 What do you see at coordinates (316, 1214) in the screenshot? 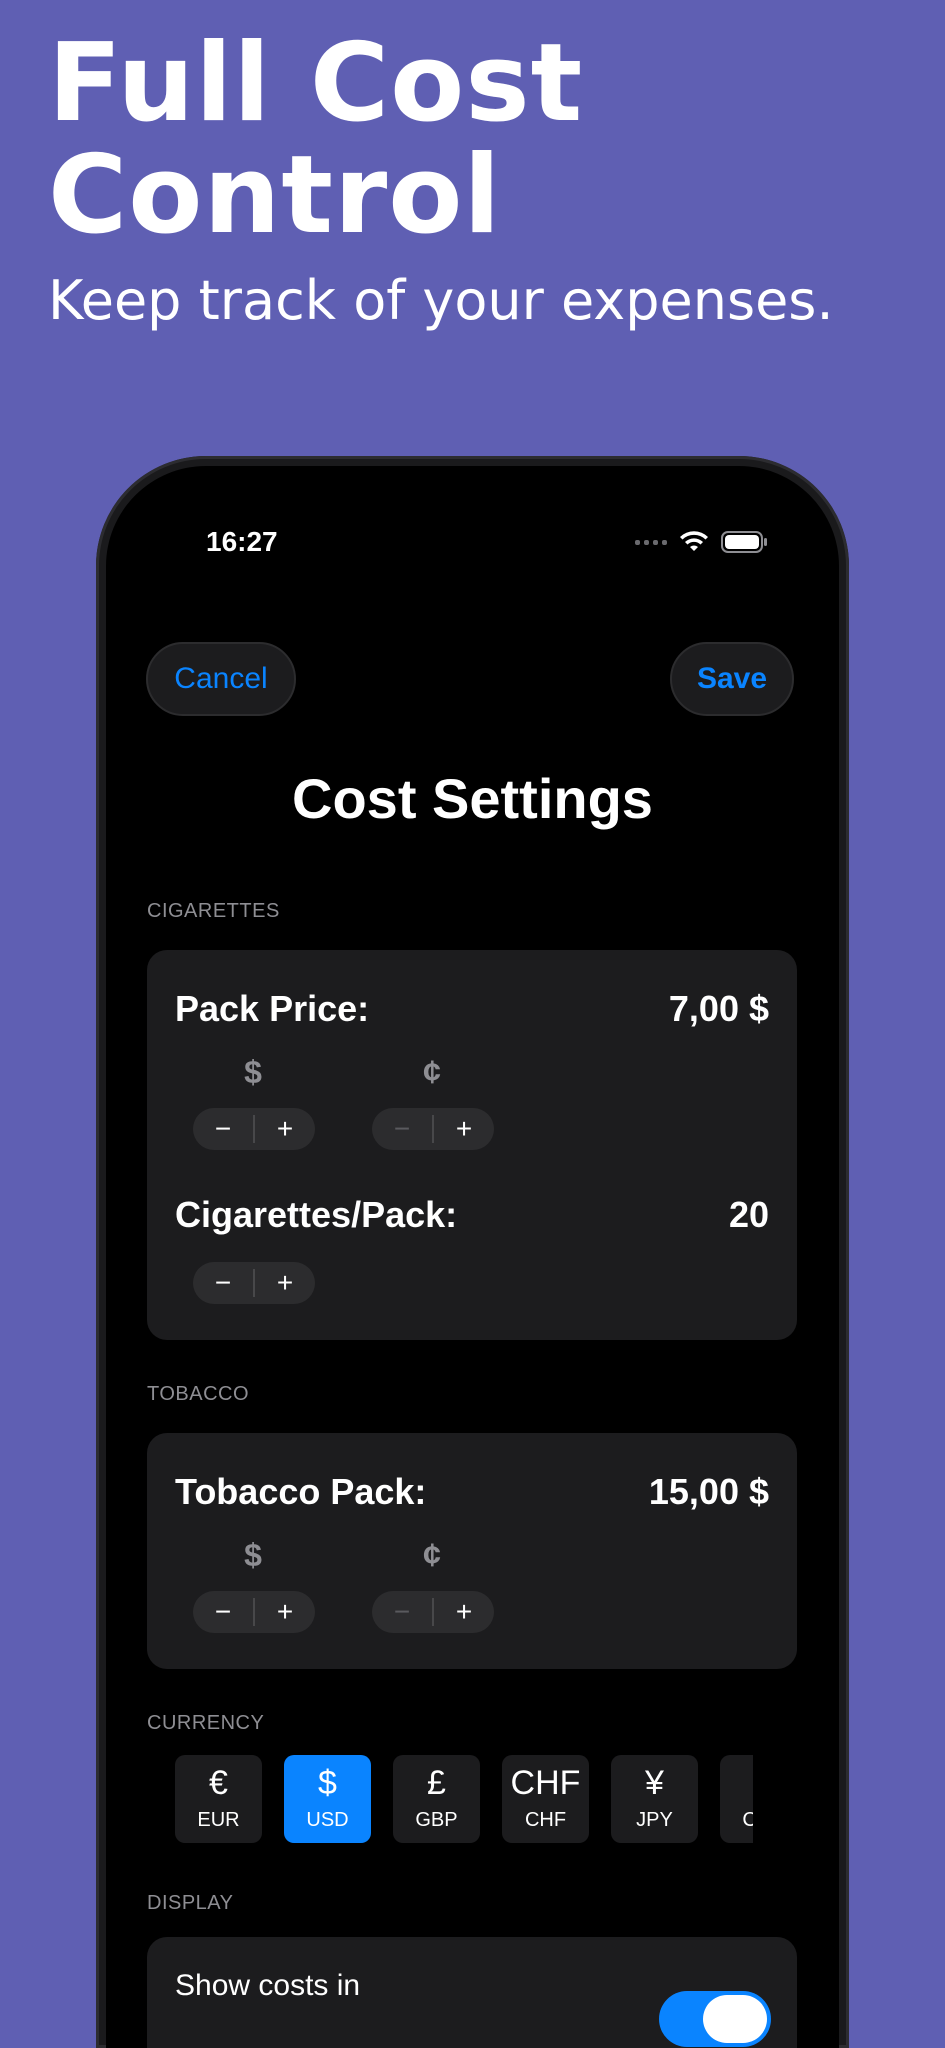
I see `cigarettes-per-pack-label: Cigarettes/Pack:` at bounding box center [316, 1214].